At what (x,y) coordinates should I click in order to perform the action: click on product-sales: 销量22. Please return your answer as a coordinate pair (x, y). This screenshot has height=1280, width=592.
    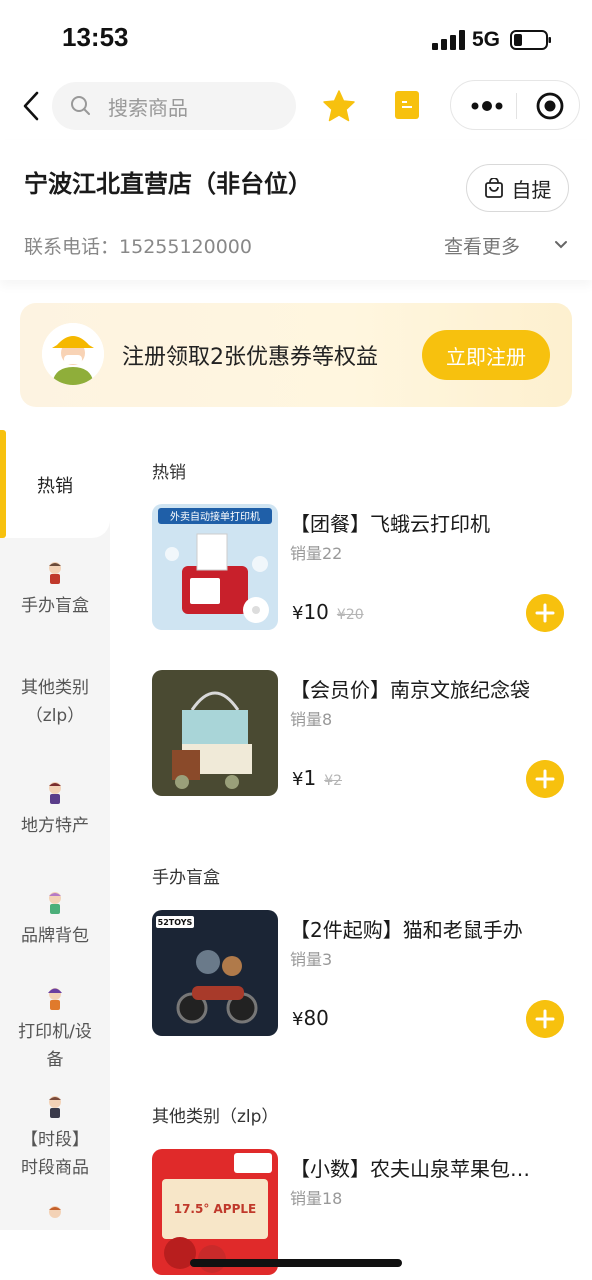
    Looking at the image, I should click on (316, 553).